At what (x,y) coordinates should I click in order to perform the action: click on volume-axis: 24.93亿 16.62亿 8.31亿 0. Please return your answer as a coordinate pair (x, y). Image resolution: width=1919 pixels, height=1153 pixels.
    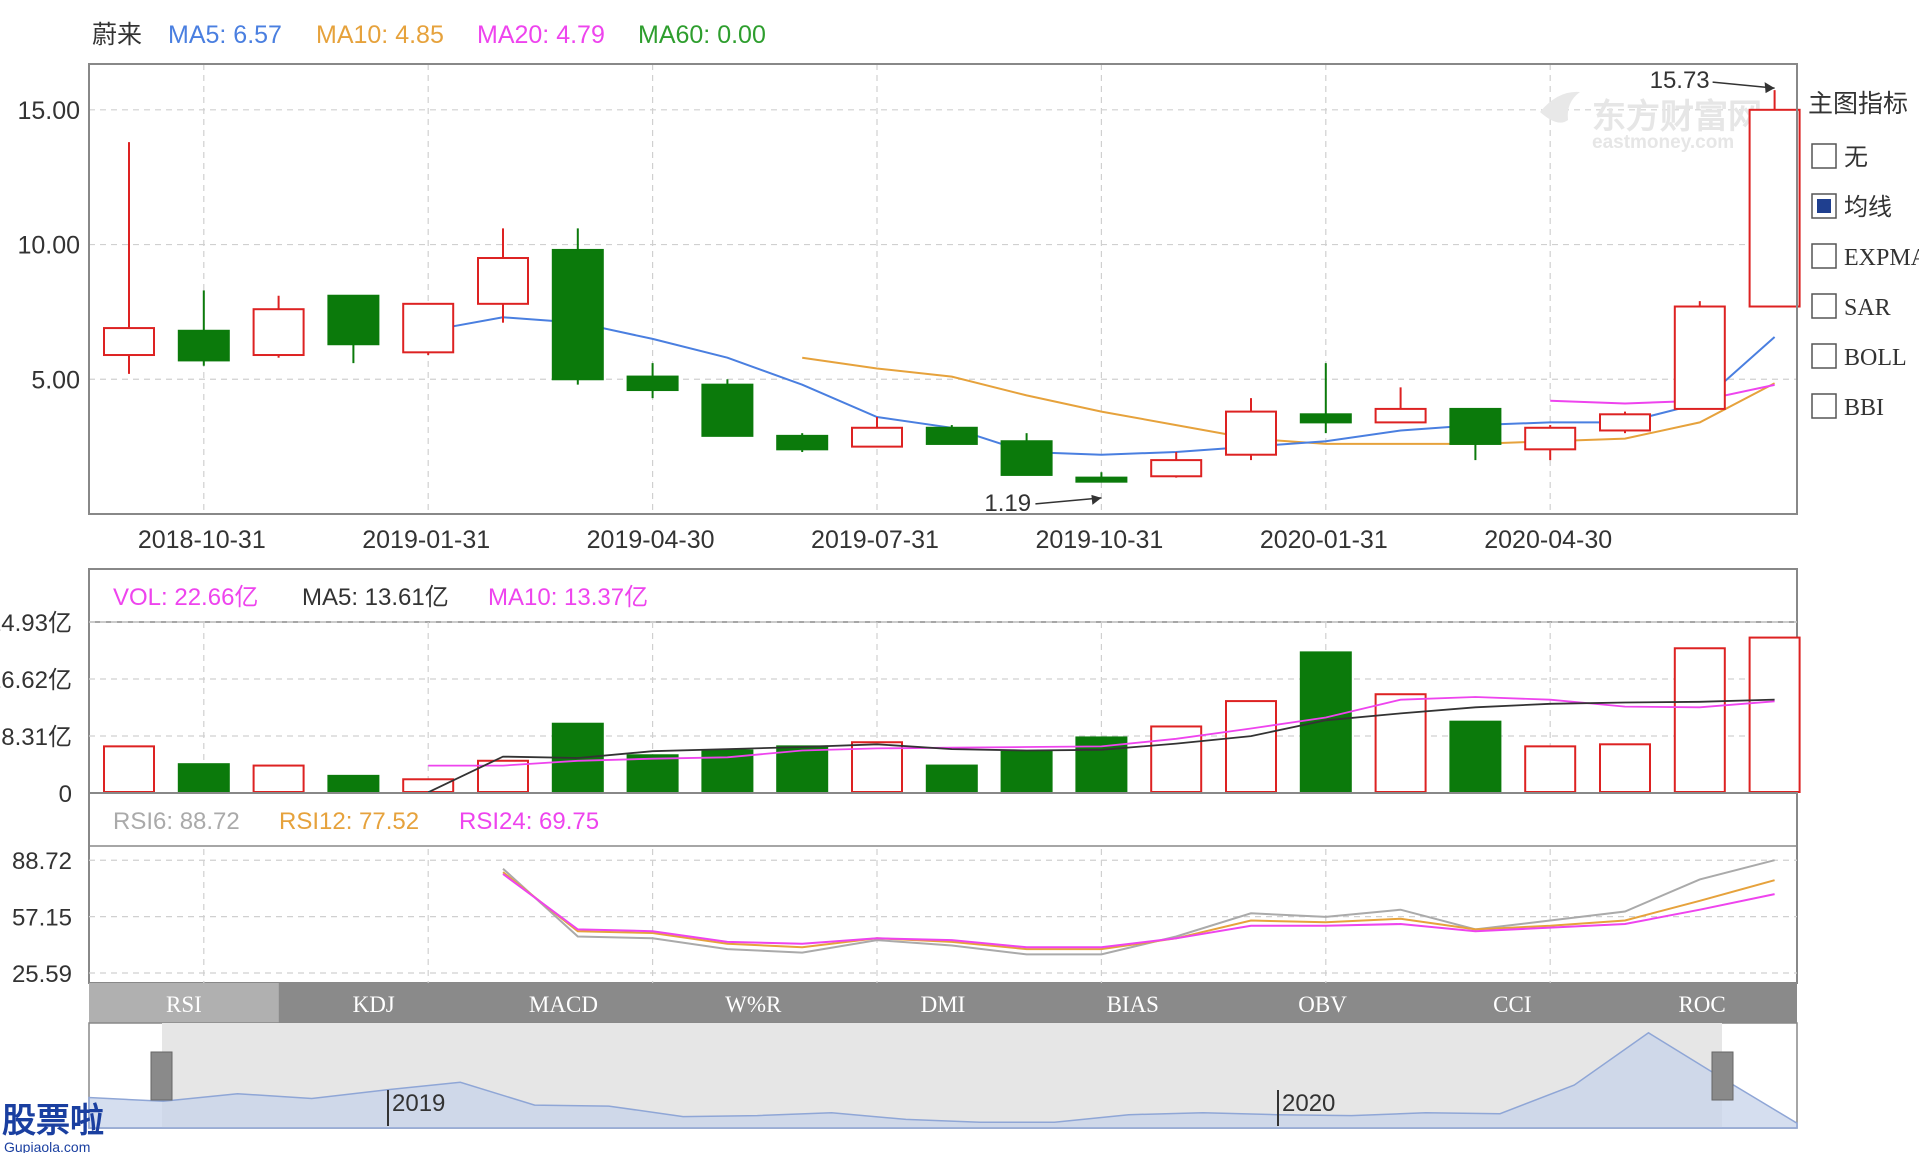
    Looking at the image, I should click on (36, 709).